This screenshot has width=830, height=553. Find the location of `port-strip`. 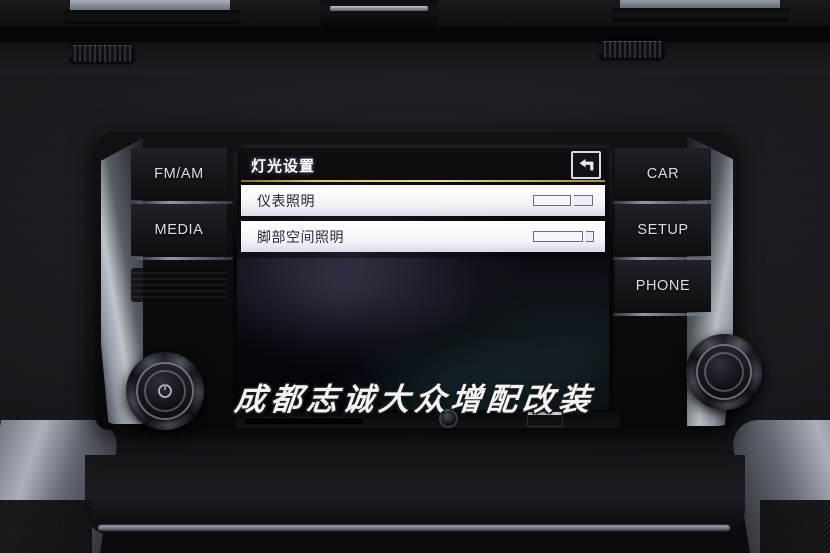

port-strip is located at coordinates (427, 418).